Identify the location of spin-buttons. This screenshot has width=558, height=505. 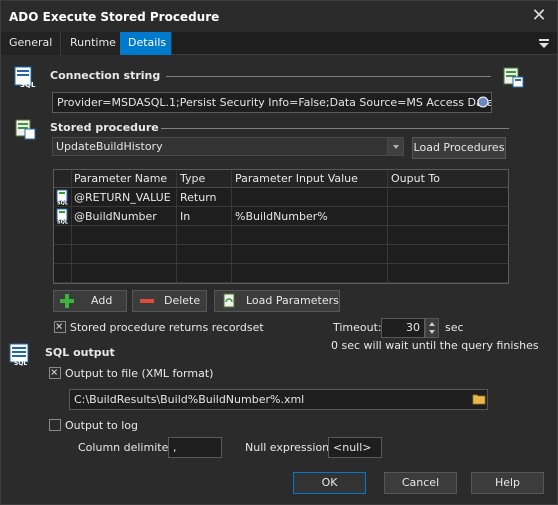
(432, 328).